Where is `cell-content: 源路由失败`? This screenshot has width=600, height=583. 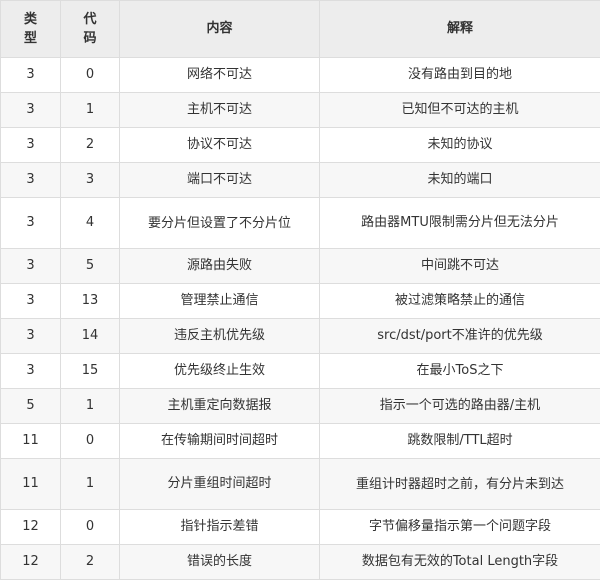 cell-content: 源路由失败 is located at coordinates (219, 266).